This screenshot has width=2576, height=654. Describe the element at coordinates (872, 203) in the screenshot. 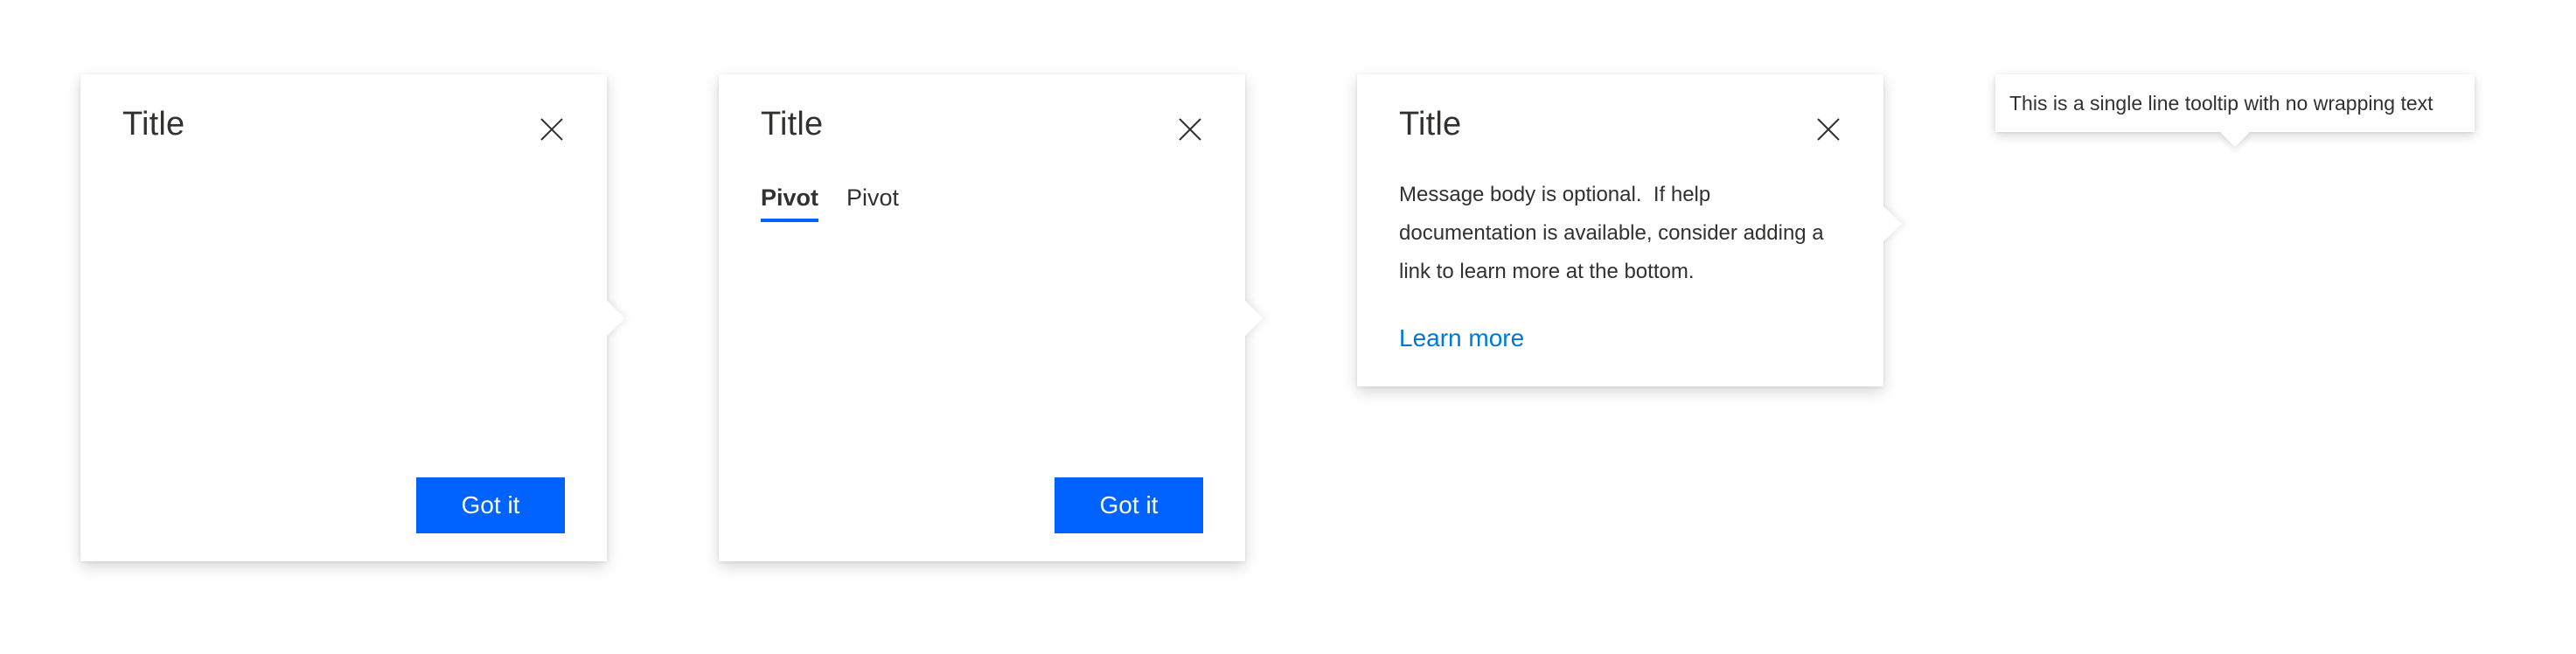

I see `pivot-tab: Pivot` at that location.